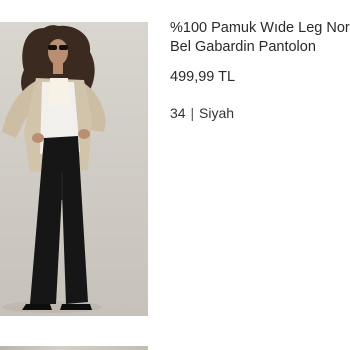 This screenshot has width=350, height=350. Describe the element at coordinates (260, 28) in the screenshot. I see `product-title-line-1: %100 Pamuk Wıde Leg Norm` at that location.